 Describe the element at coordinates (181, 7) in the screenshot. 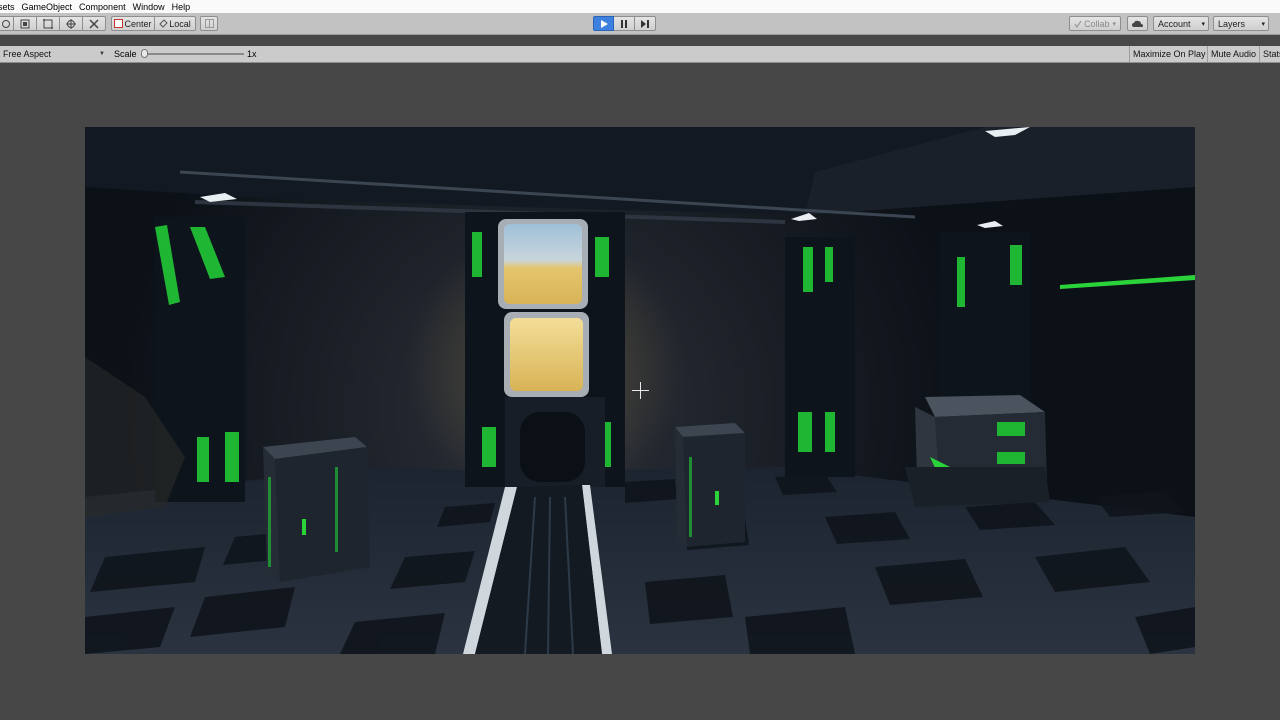

I see `menu-help: Help` at that location.